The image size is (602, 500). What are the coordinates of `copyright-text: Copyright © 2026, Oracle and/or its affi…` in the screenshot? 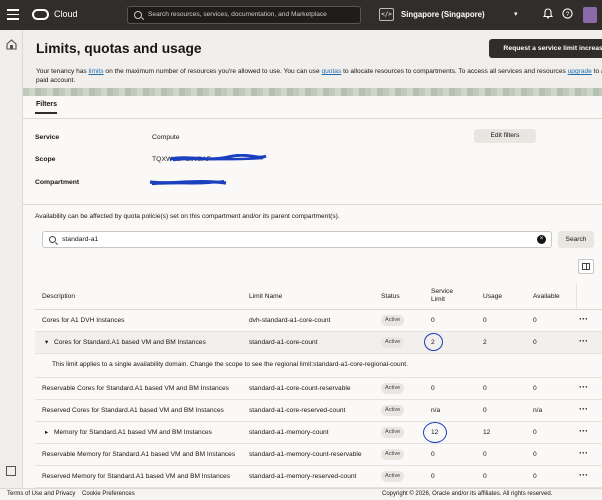 It's located at (467, 494).